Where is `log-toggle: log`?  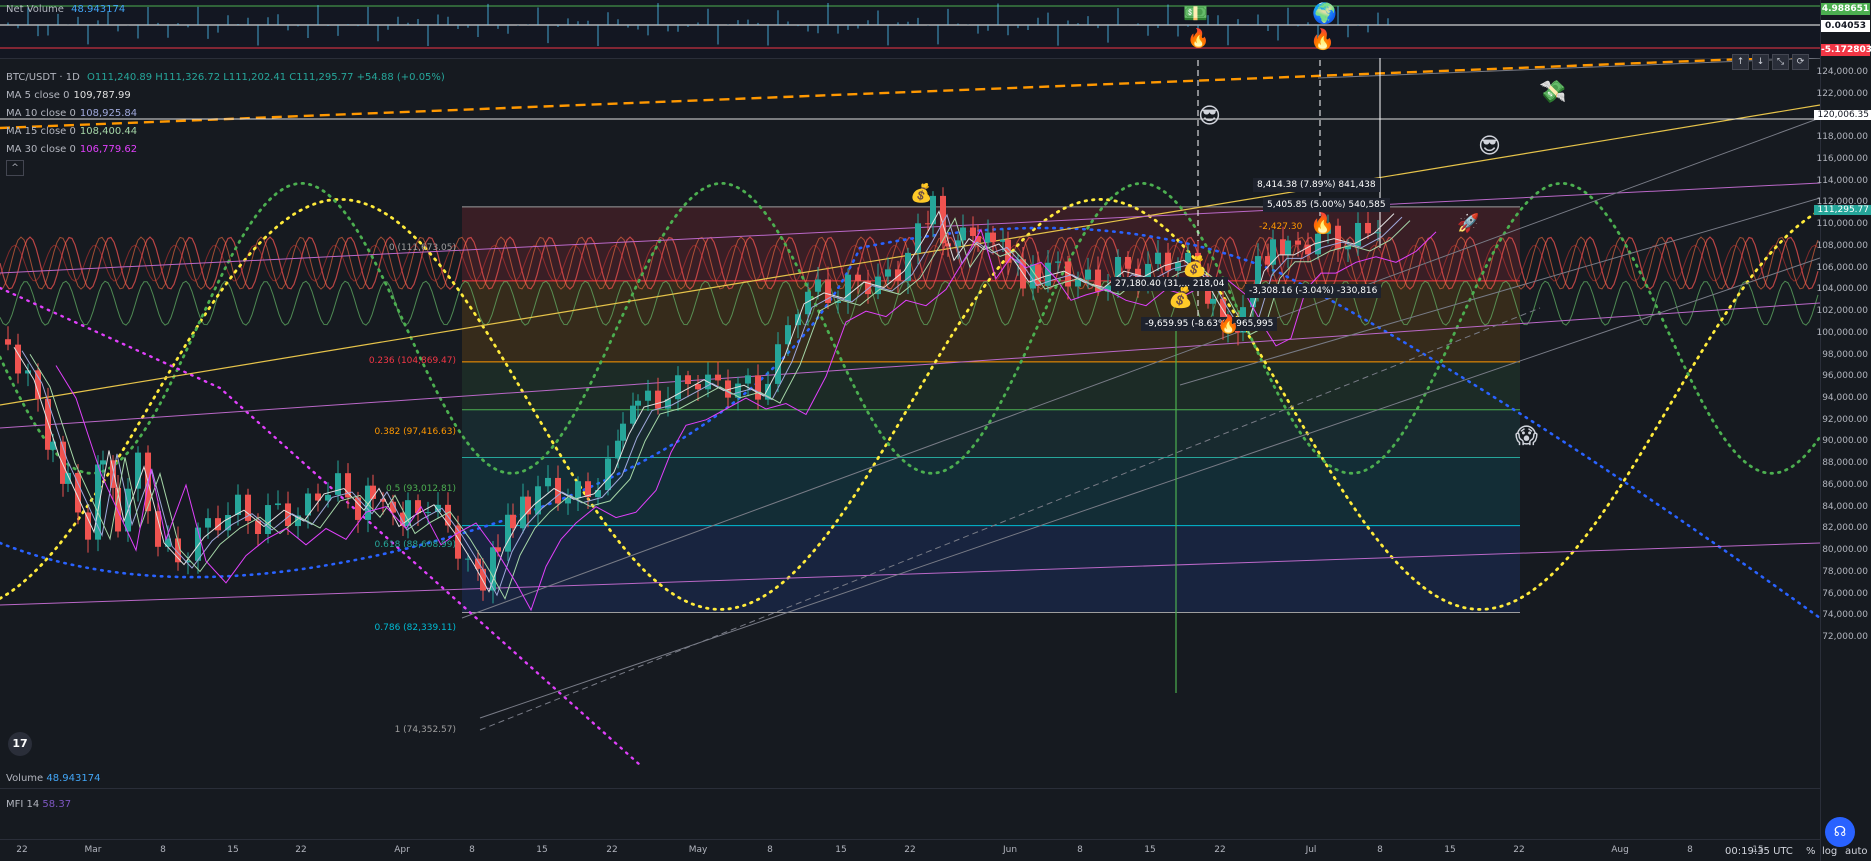
log-toggle: log is located at coordinates (1829, 851).